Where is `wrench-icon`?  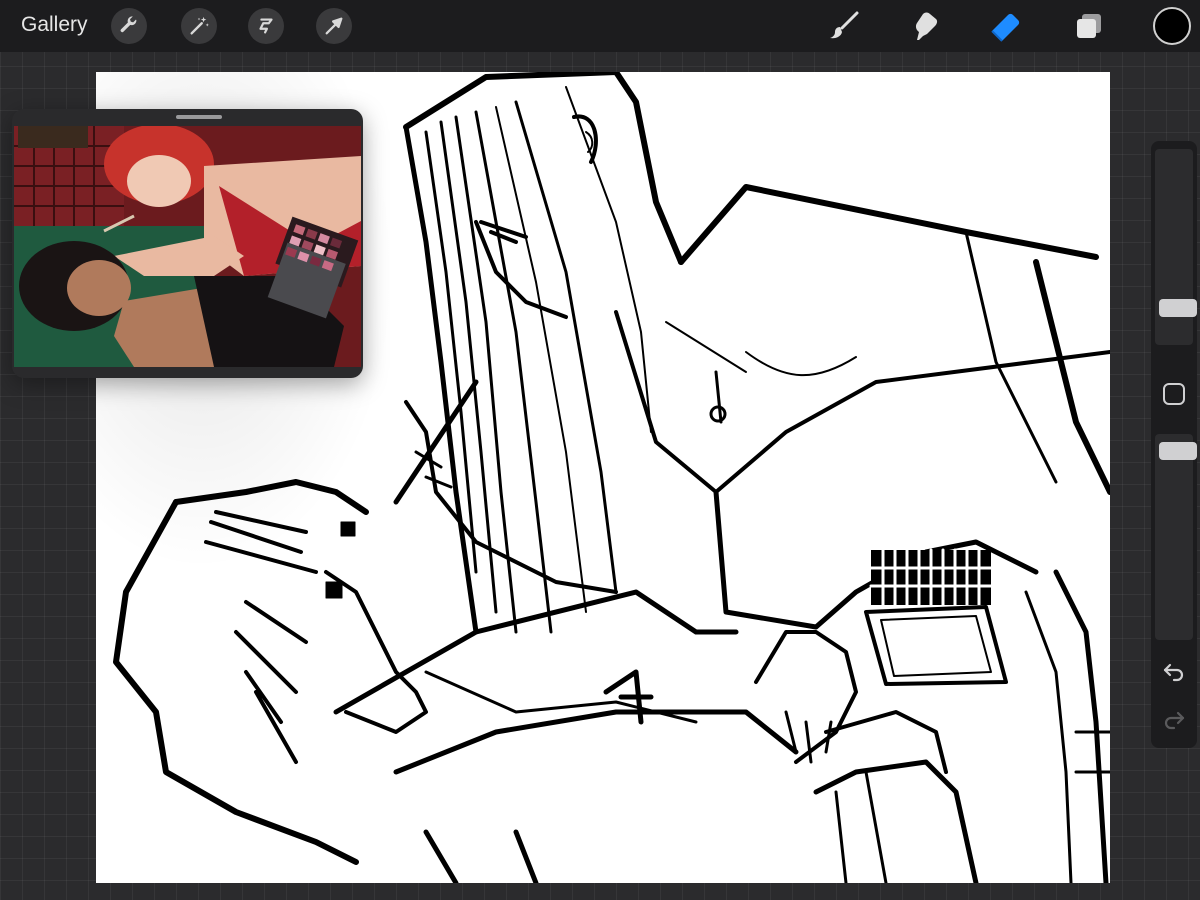 wrench-icon is located at coordinates (129, 26).